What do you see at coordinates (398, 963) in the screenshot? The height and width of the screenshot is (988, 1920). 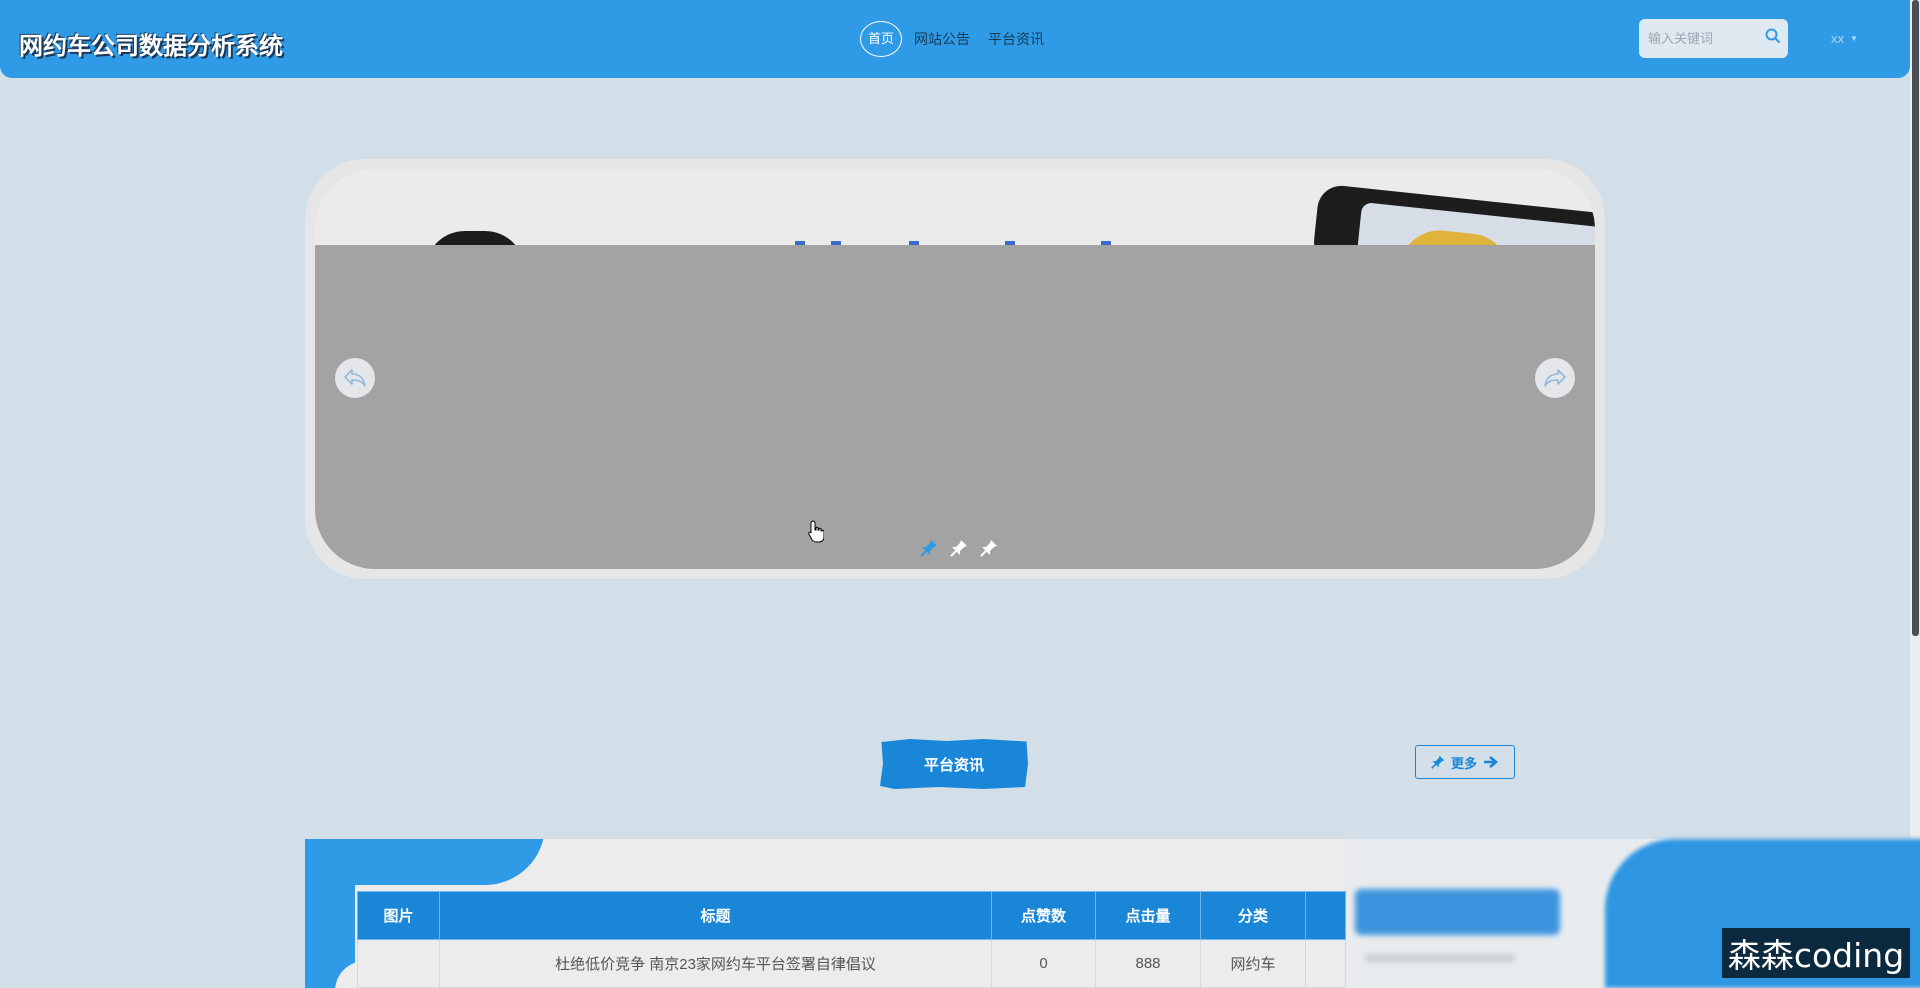 I see `cell-image` at bounding box center [398, 963].